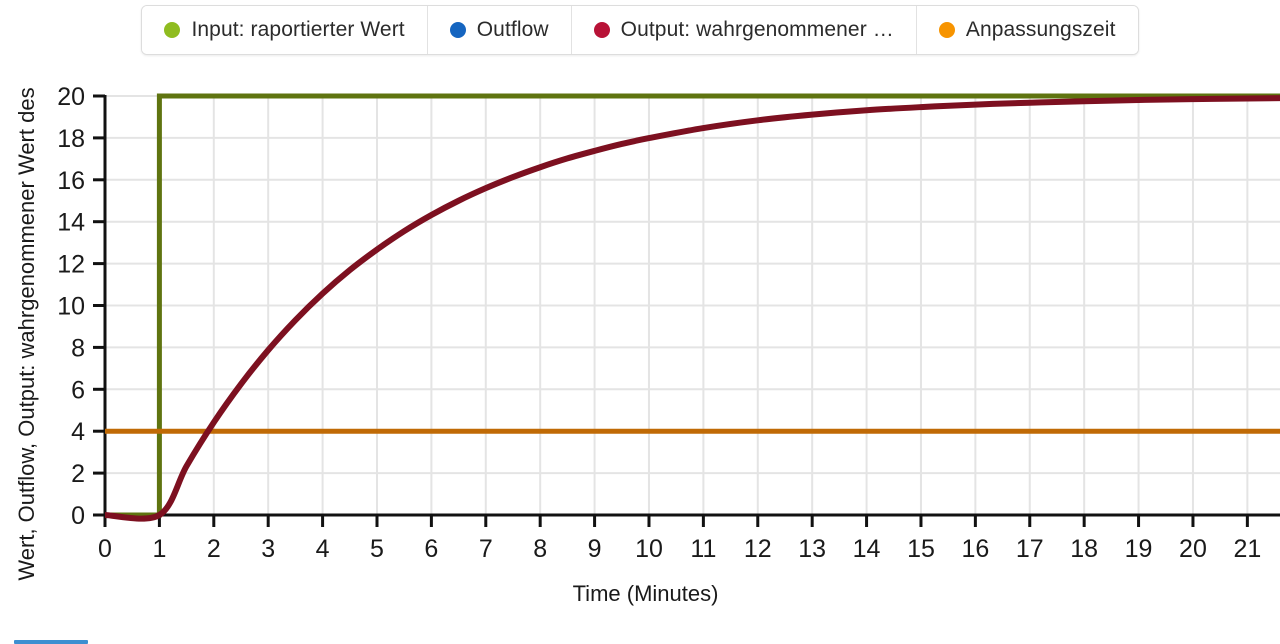 This screenshot has width=1280, height=644. Describe the element at coordinates (486, 549) in the screenshot. I see `x-axis-tick-label: 7` at that location.